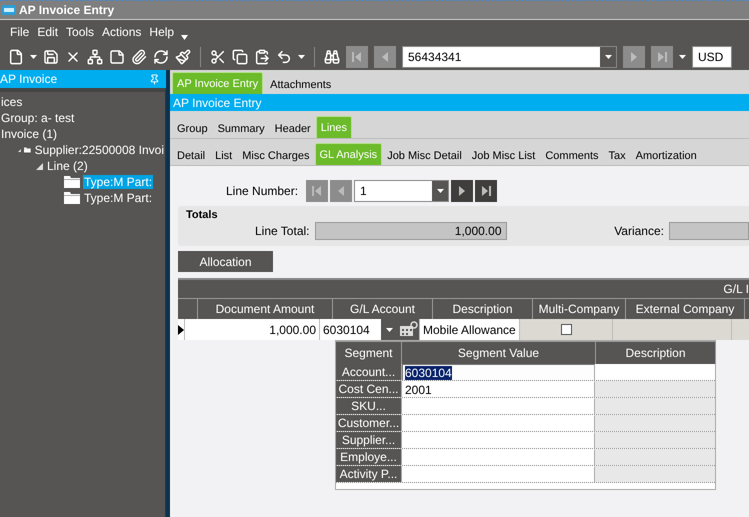  What do you see at coordinates (685, 308) in the screenshot?
I see `column-header: External Company` at bounding box center [685, 308].